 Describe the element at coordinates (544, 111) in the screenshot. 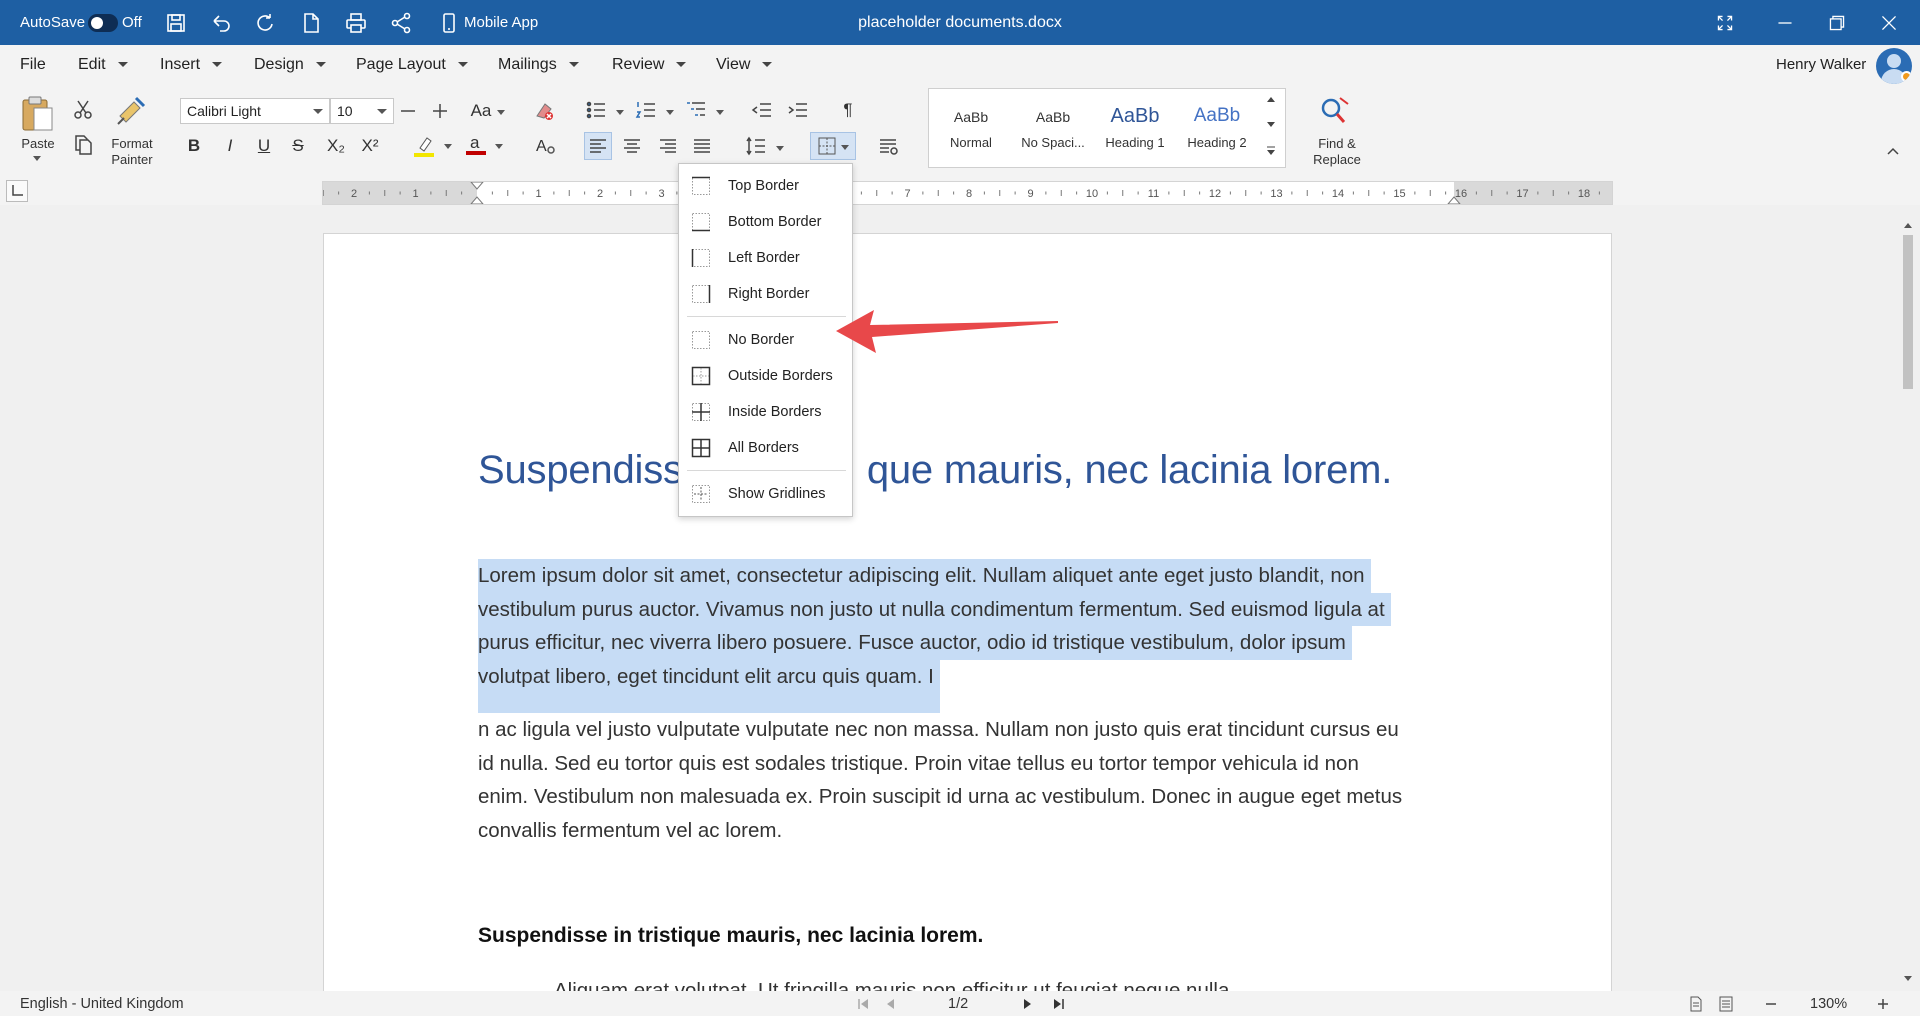

I see `clear-formatting-icon` at that location.